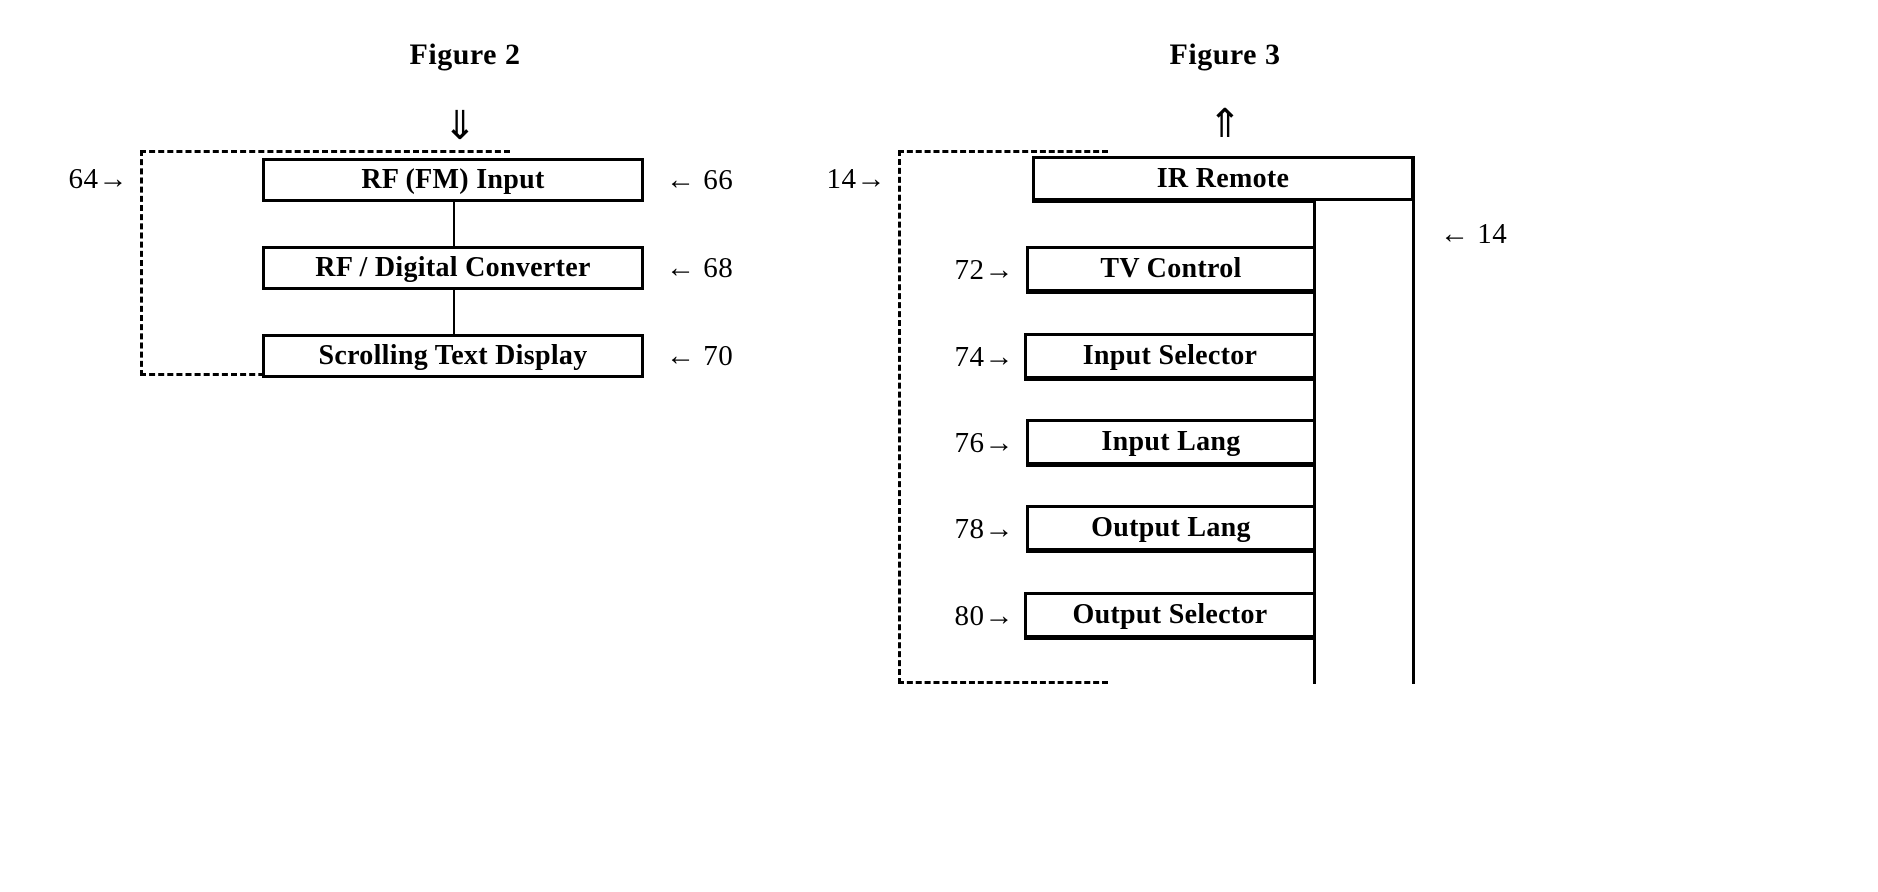  What do you see at coordinates (718, 356) in the screenshot?
I see `ref-number-70: 70` at bounding box center [718, 356].